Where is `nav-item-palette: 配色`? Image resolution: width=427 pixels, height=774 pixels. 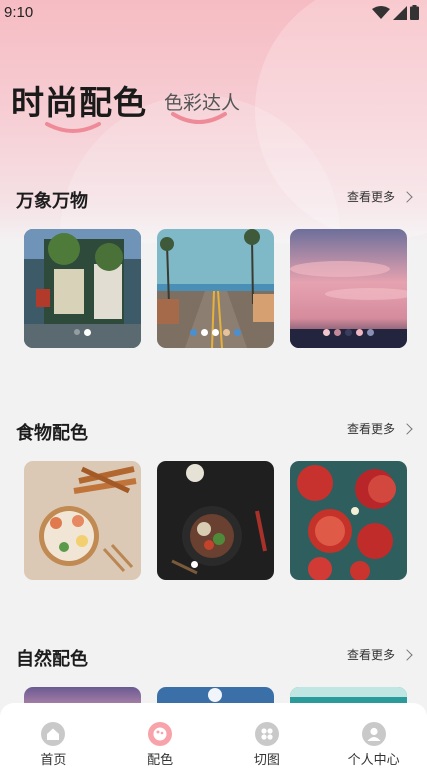 nav-item-palette: 配色 is located at coordinates (160, 738).